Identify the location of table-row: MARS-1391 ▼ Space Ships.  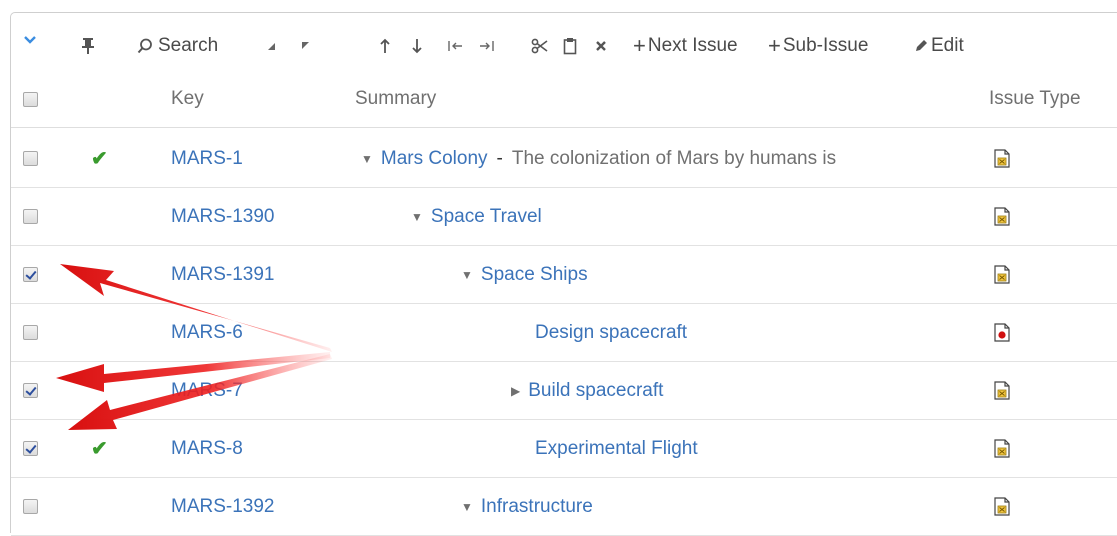
(564, 275).